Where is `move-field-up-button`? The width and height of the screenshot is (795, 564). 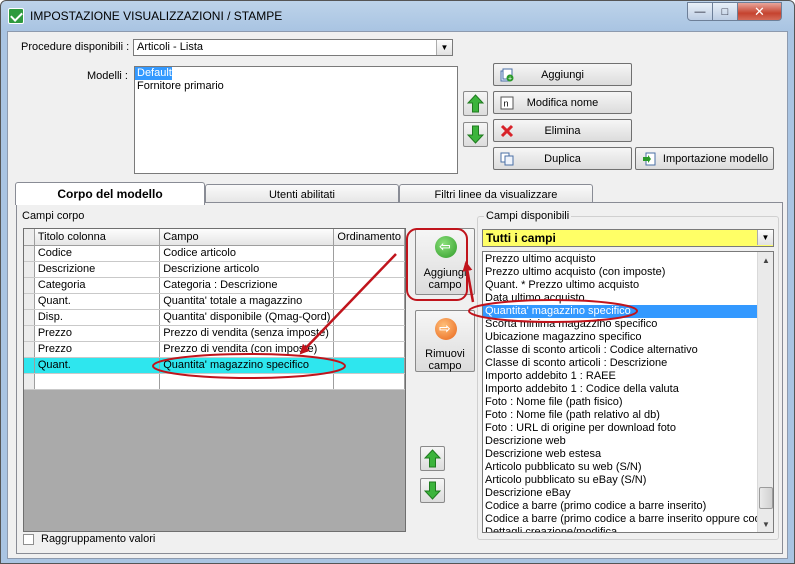 move-field-up-button is located at coordinates (432, 458).